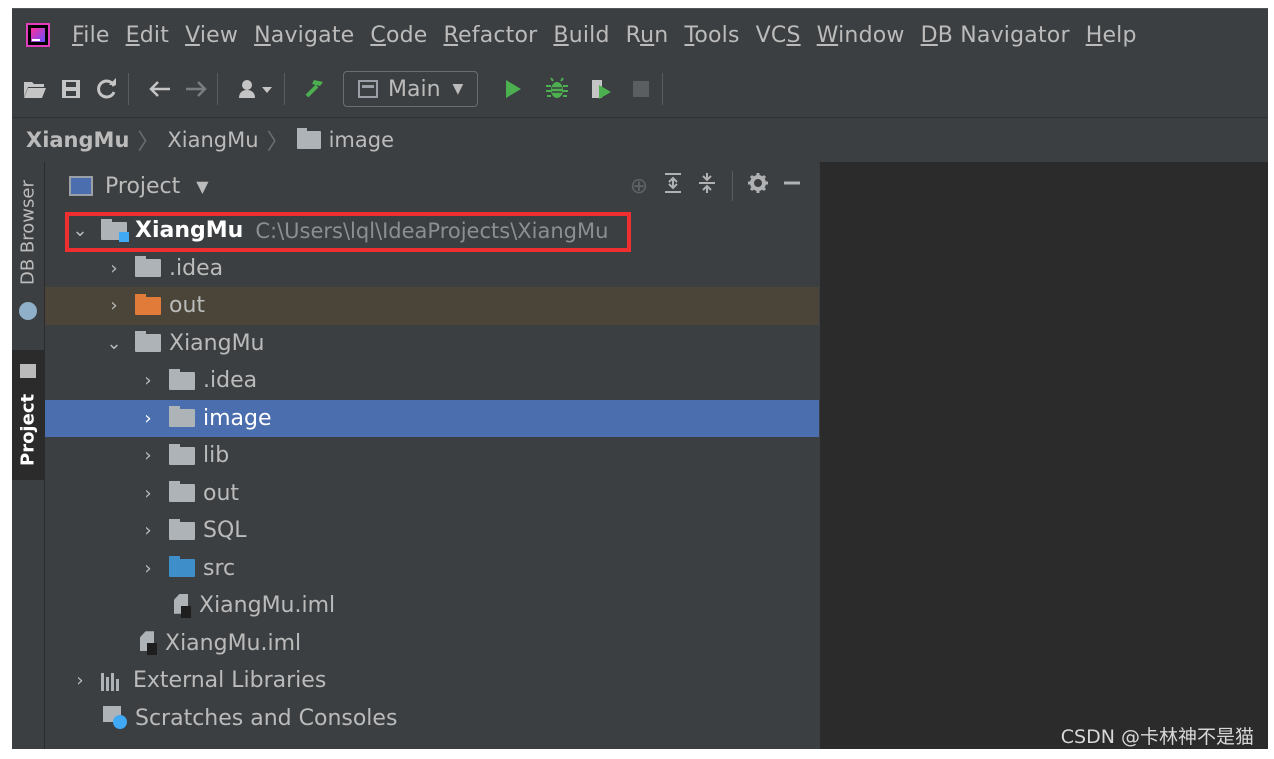  What do you see at coordinates (216, 456) in the screenshot?
I see `tree-item-label: lib` at bounding box center [216, 456].